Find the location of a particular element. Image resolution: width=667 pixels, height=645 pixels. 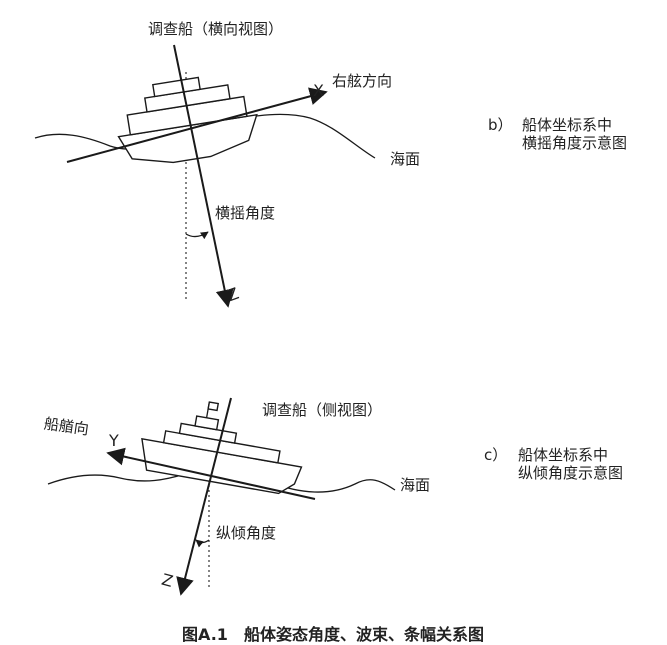

panel-c-caption-letter: c） is located at coordinates (495, 455).